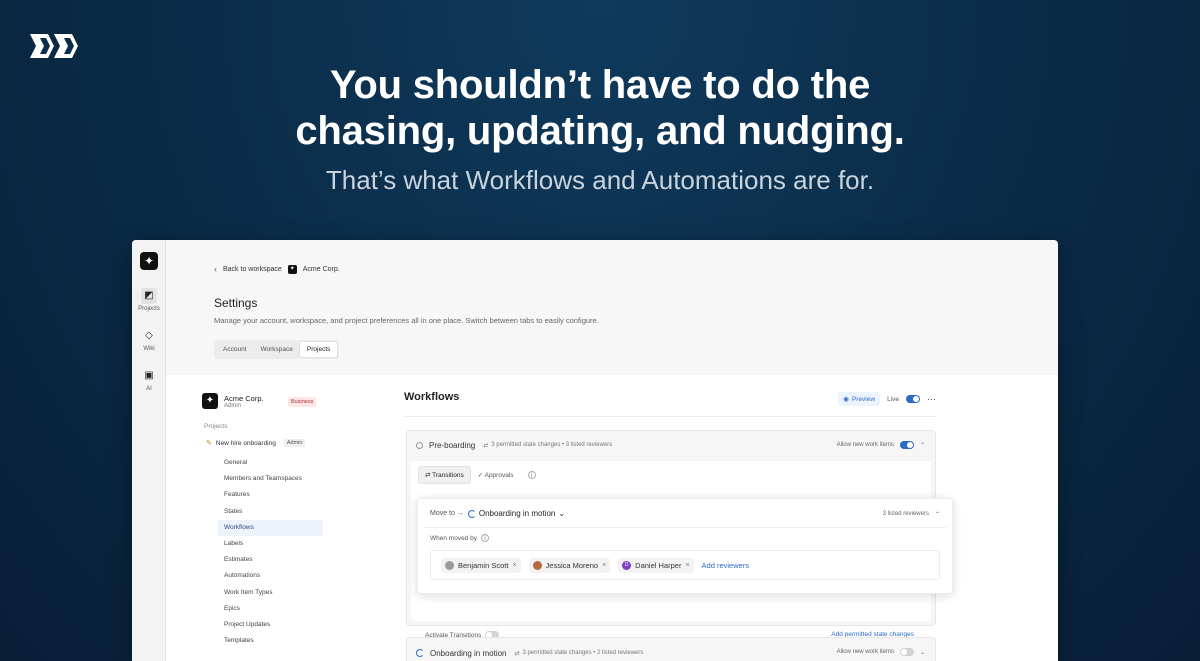 This screenshot has height=661, width=1200. What do you see at coordinates (209, 443) in the screenshot?
I see `pencil-icon: ✎` at bounding box center [209, 443].